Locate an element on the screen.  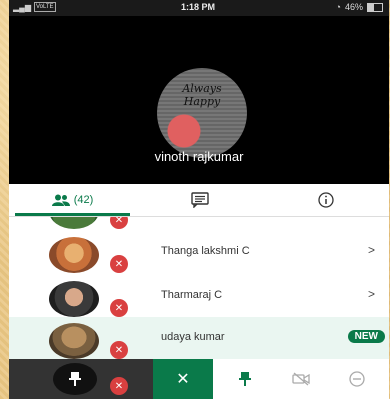
bottom-controls: ✕ ✕ is located at coordinates (199, 379).